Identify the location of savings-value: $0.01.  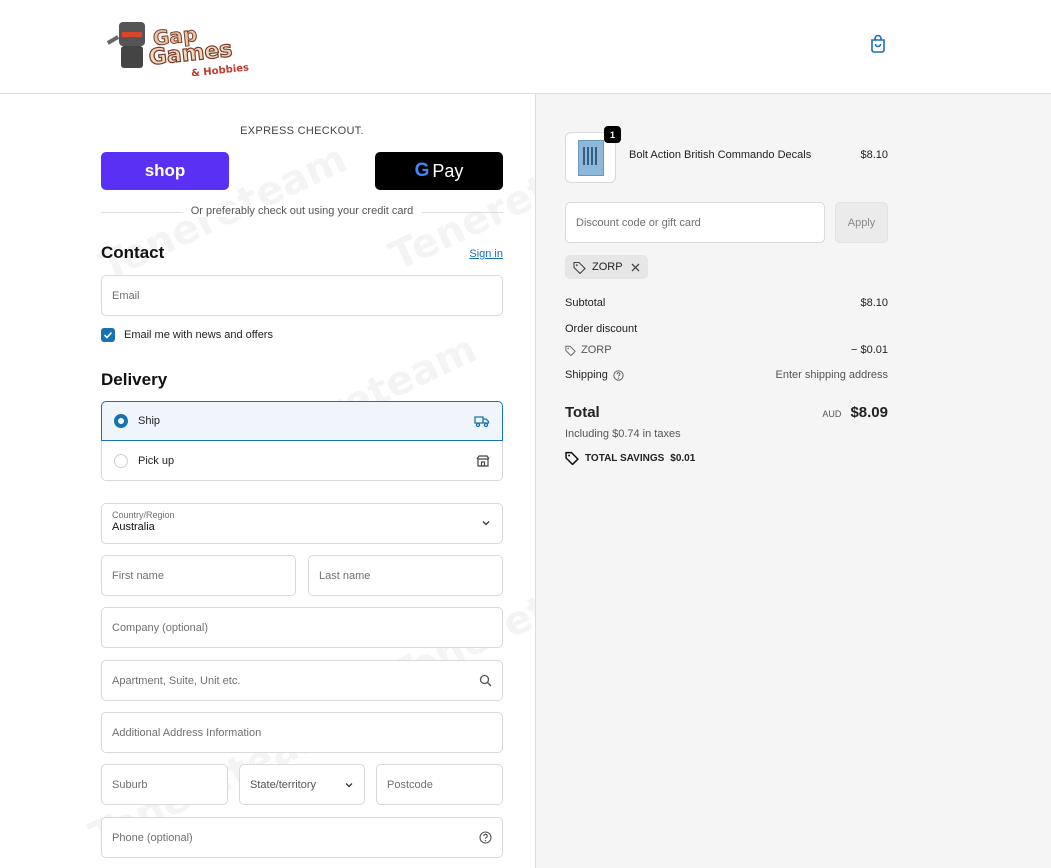
(683, 458).